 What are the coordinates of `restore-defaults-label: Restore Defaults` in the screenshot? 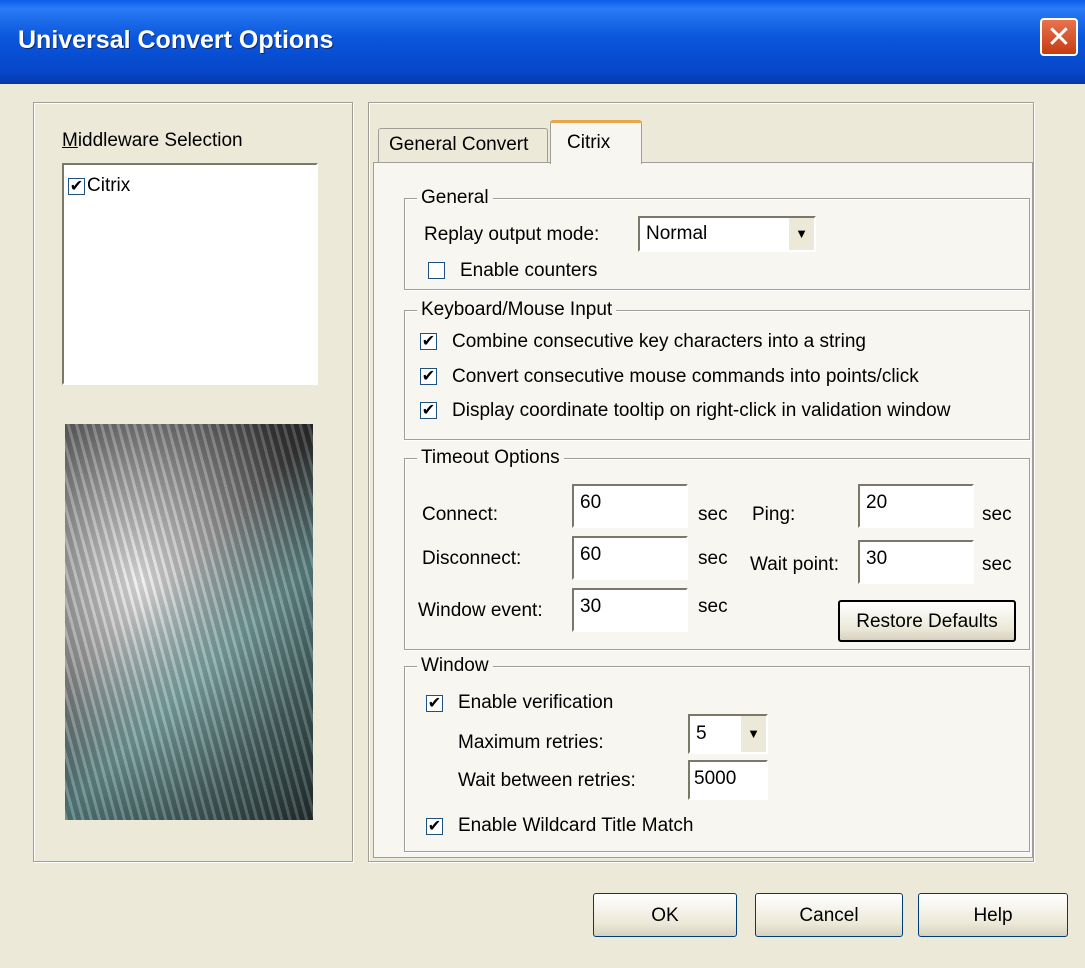 It's located at (927, 621).